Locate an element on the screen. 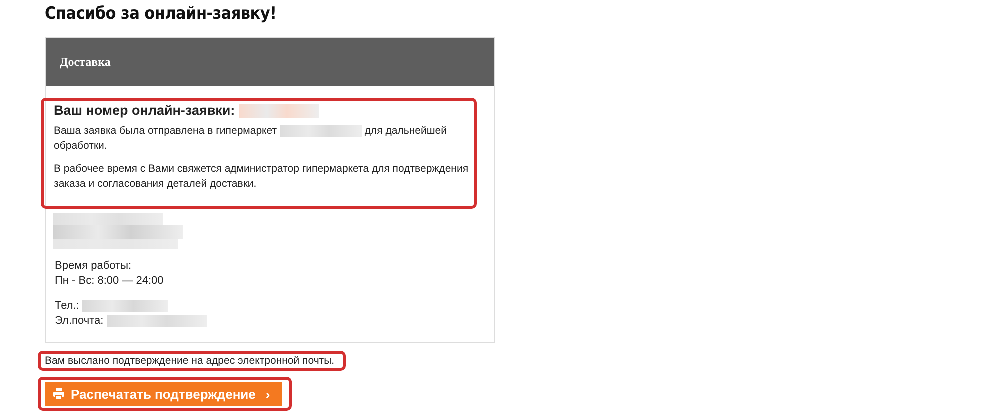  message-text: Ваша заявка была отправлена в гипермаркет для дальнейшей обработки. is located at coordinates (251, 139).